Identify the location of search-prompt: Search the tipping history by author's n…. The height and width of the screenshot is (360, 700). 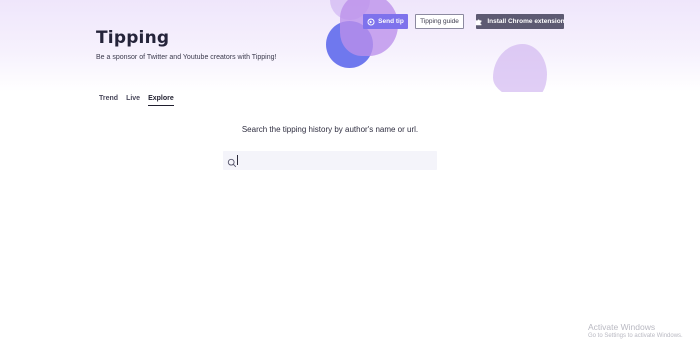
(330, 129).